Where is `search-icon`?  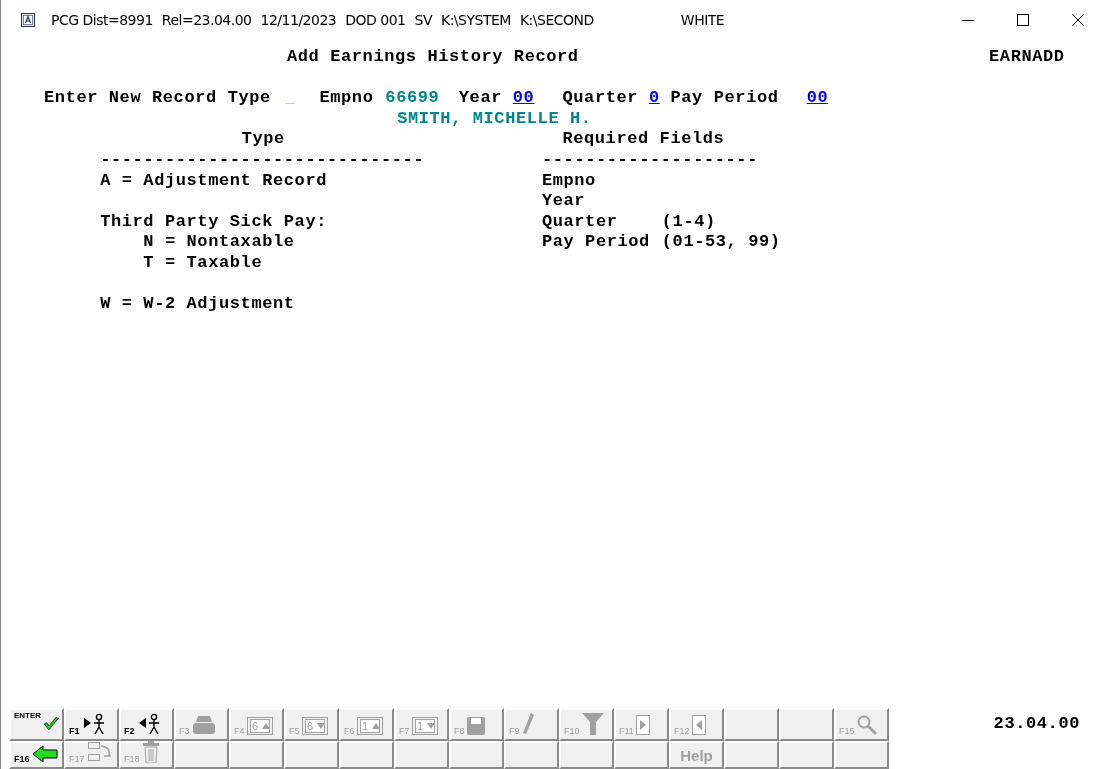
search-icon is located at coordinates (866, 725).